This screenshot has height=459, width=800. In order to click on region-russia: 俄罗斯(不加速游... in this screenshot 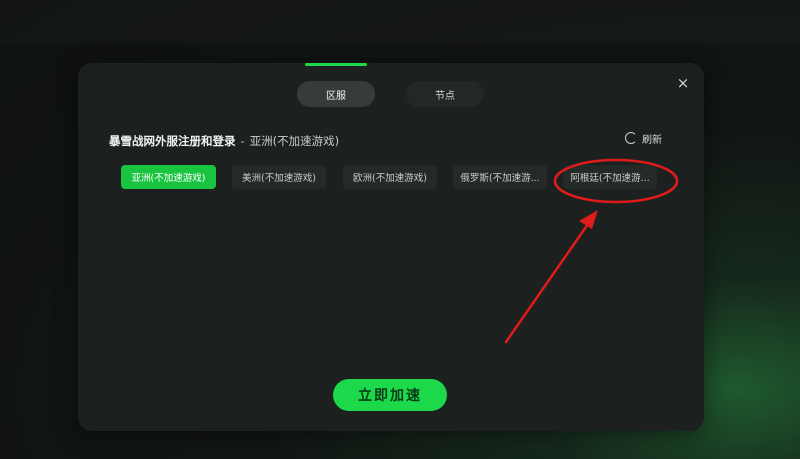, I will do `click(500, 177)`.